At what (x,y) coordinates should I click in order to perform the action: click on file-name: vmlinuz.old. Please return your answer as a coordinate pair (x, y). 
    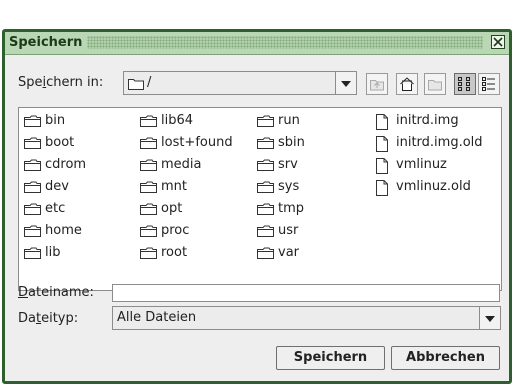
    Looking at the image, I should click on (433, 186).